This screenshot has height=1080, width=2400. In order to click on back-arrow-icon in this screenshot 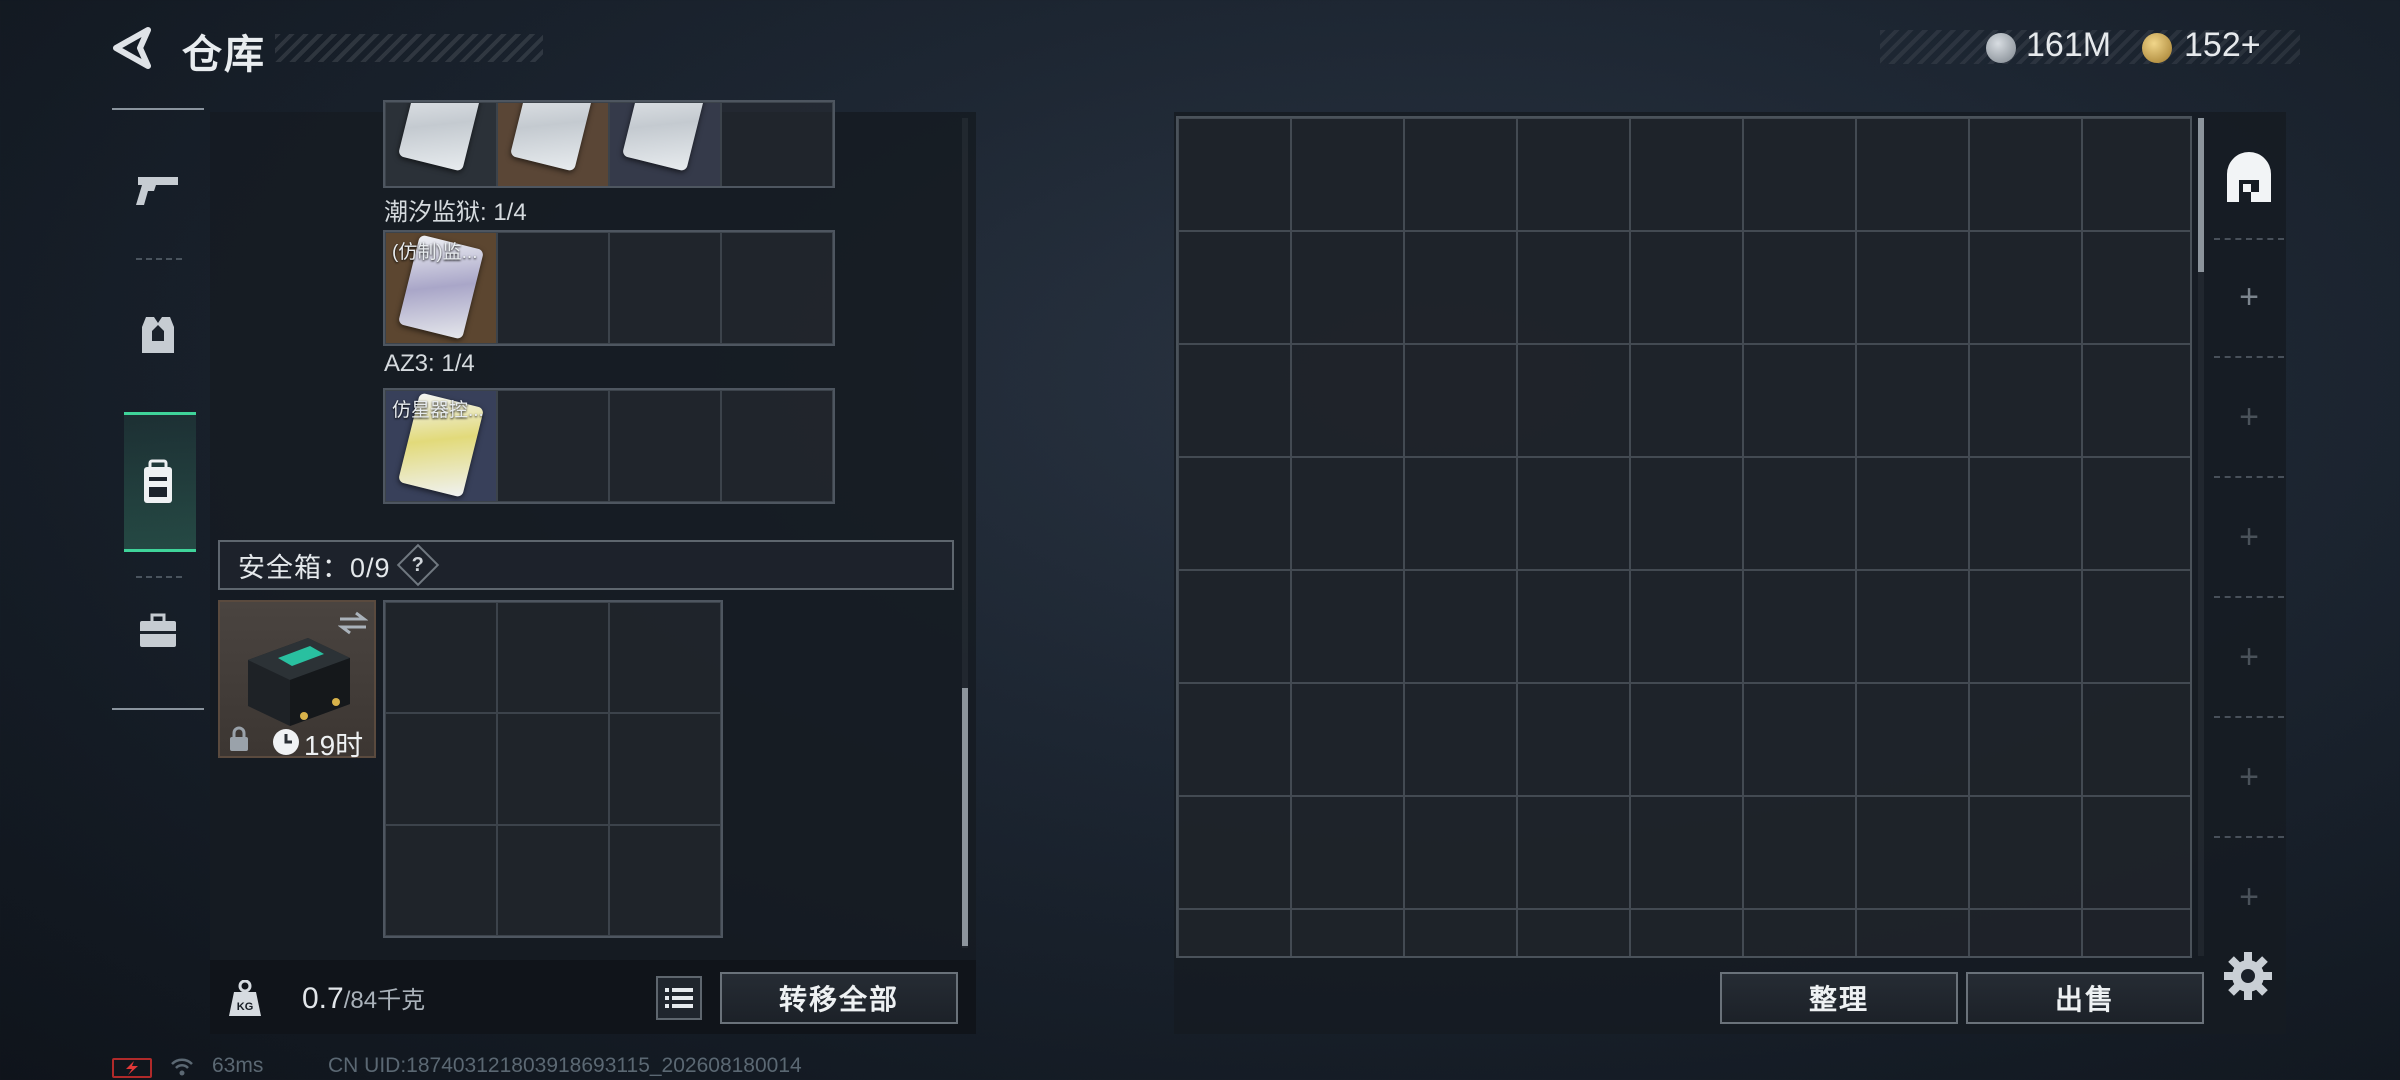, I will do `click(132, 48)`.